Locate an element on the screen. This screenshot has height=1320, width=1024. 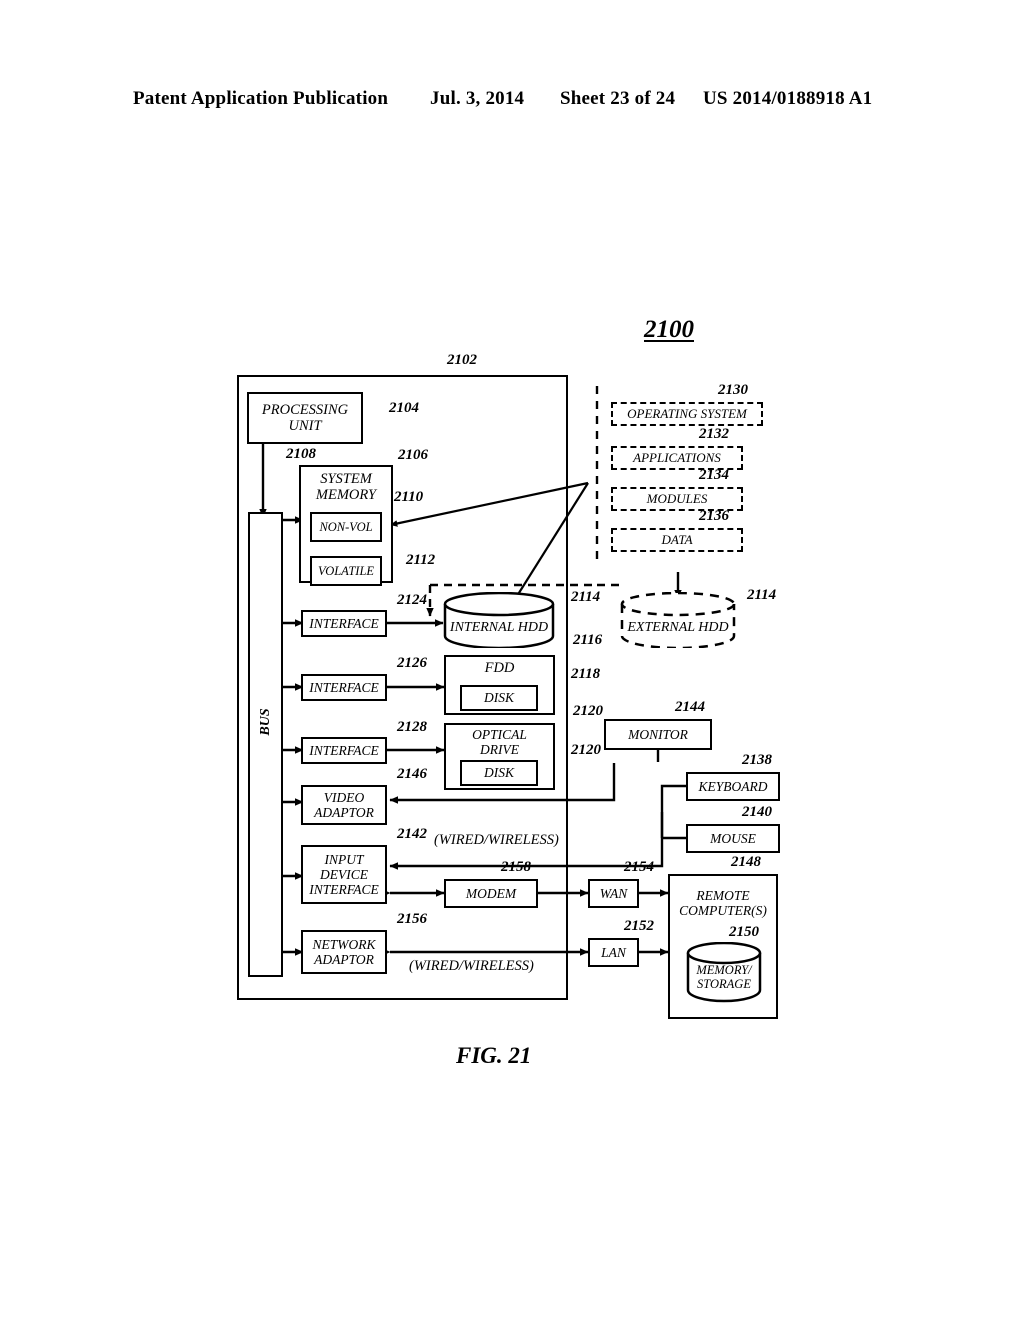
header-date: Jul. 3, 2014 is located at coordinates (477, 98).